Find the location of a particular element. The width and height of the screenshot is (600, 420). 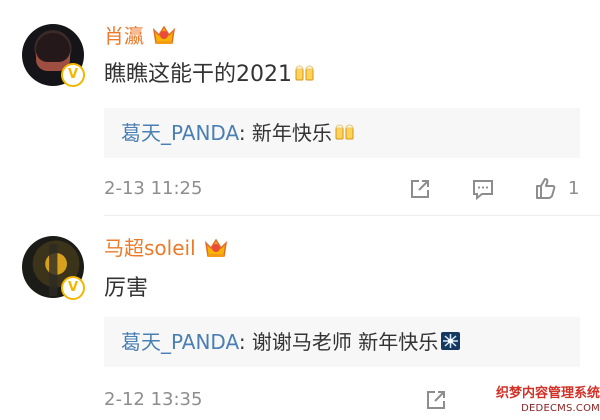

reply-box: 葛天_PANDA: 谢谢马老师 新年快乐 is located at coordinates (342, 342).